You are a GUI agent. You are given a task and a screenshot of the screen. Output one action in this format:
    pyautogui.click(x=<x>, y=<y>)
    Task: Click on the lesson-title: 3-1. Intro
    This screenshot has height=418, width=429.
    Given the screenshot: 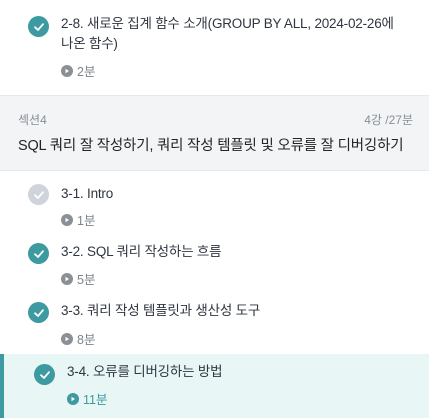 What is the action you would take?
    pyautogui.click(x=87, y=193)
    